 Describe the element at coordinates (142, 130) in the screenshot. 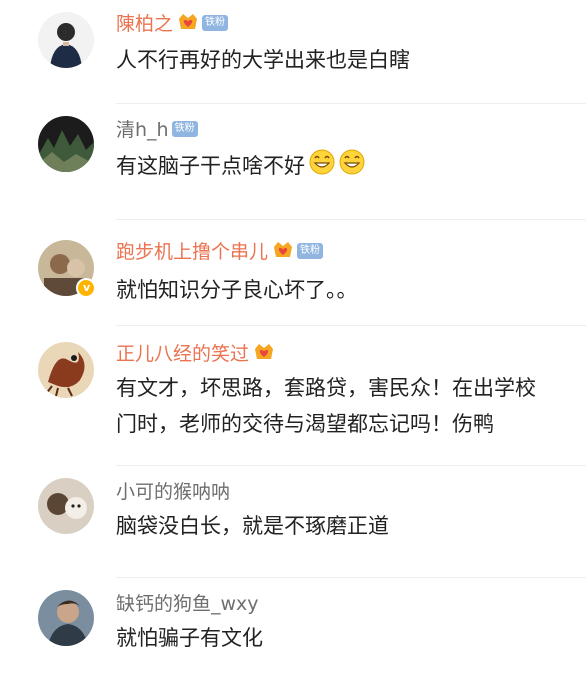

I see `username-text: 清h_h` at that location.